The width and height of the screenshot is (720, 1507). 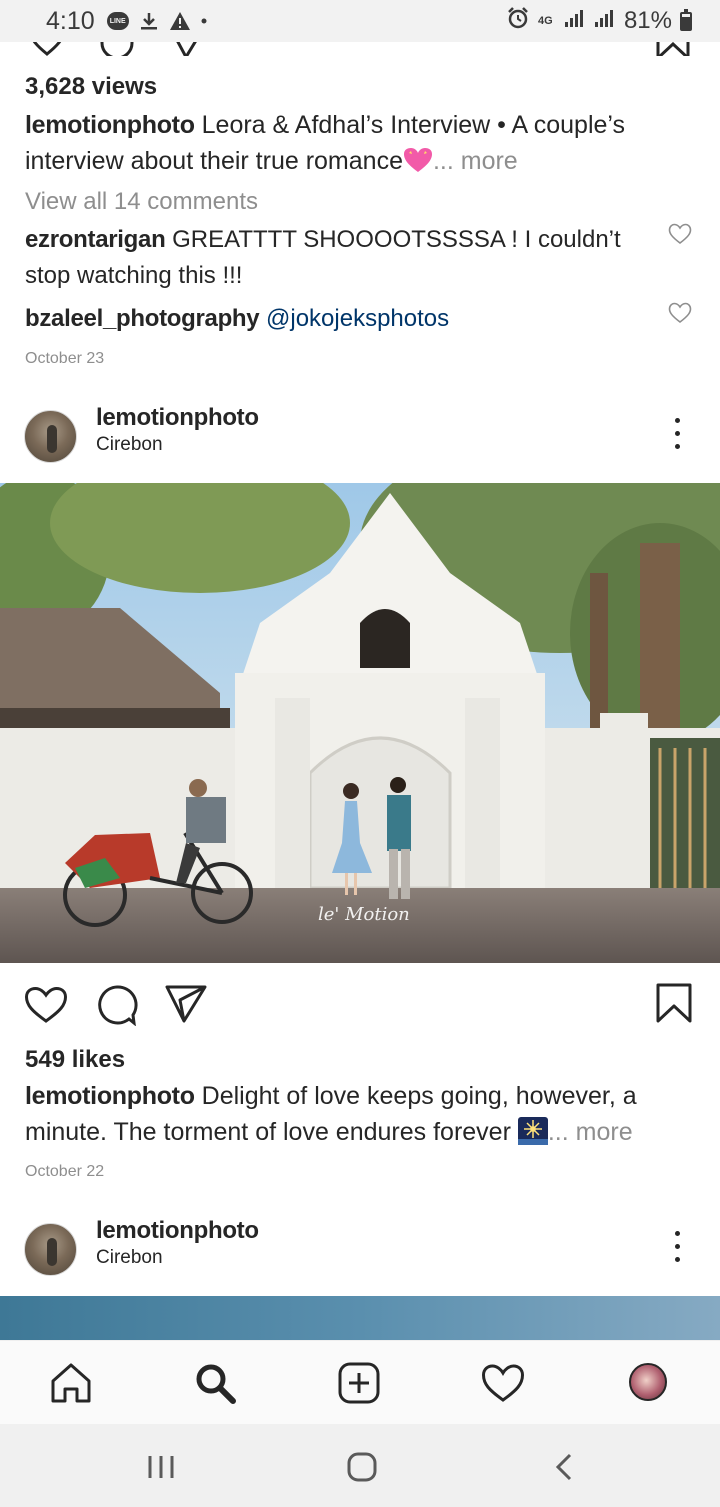 I want to click on status-right-group: 4G 81%, so click(x=599, y=21).